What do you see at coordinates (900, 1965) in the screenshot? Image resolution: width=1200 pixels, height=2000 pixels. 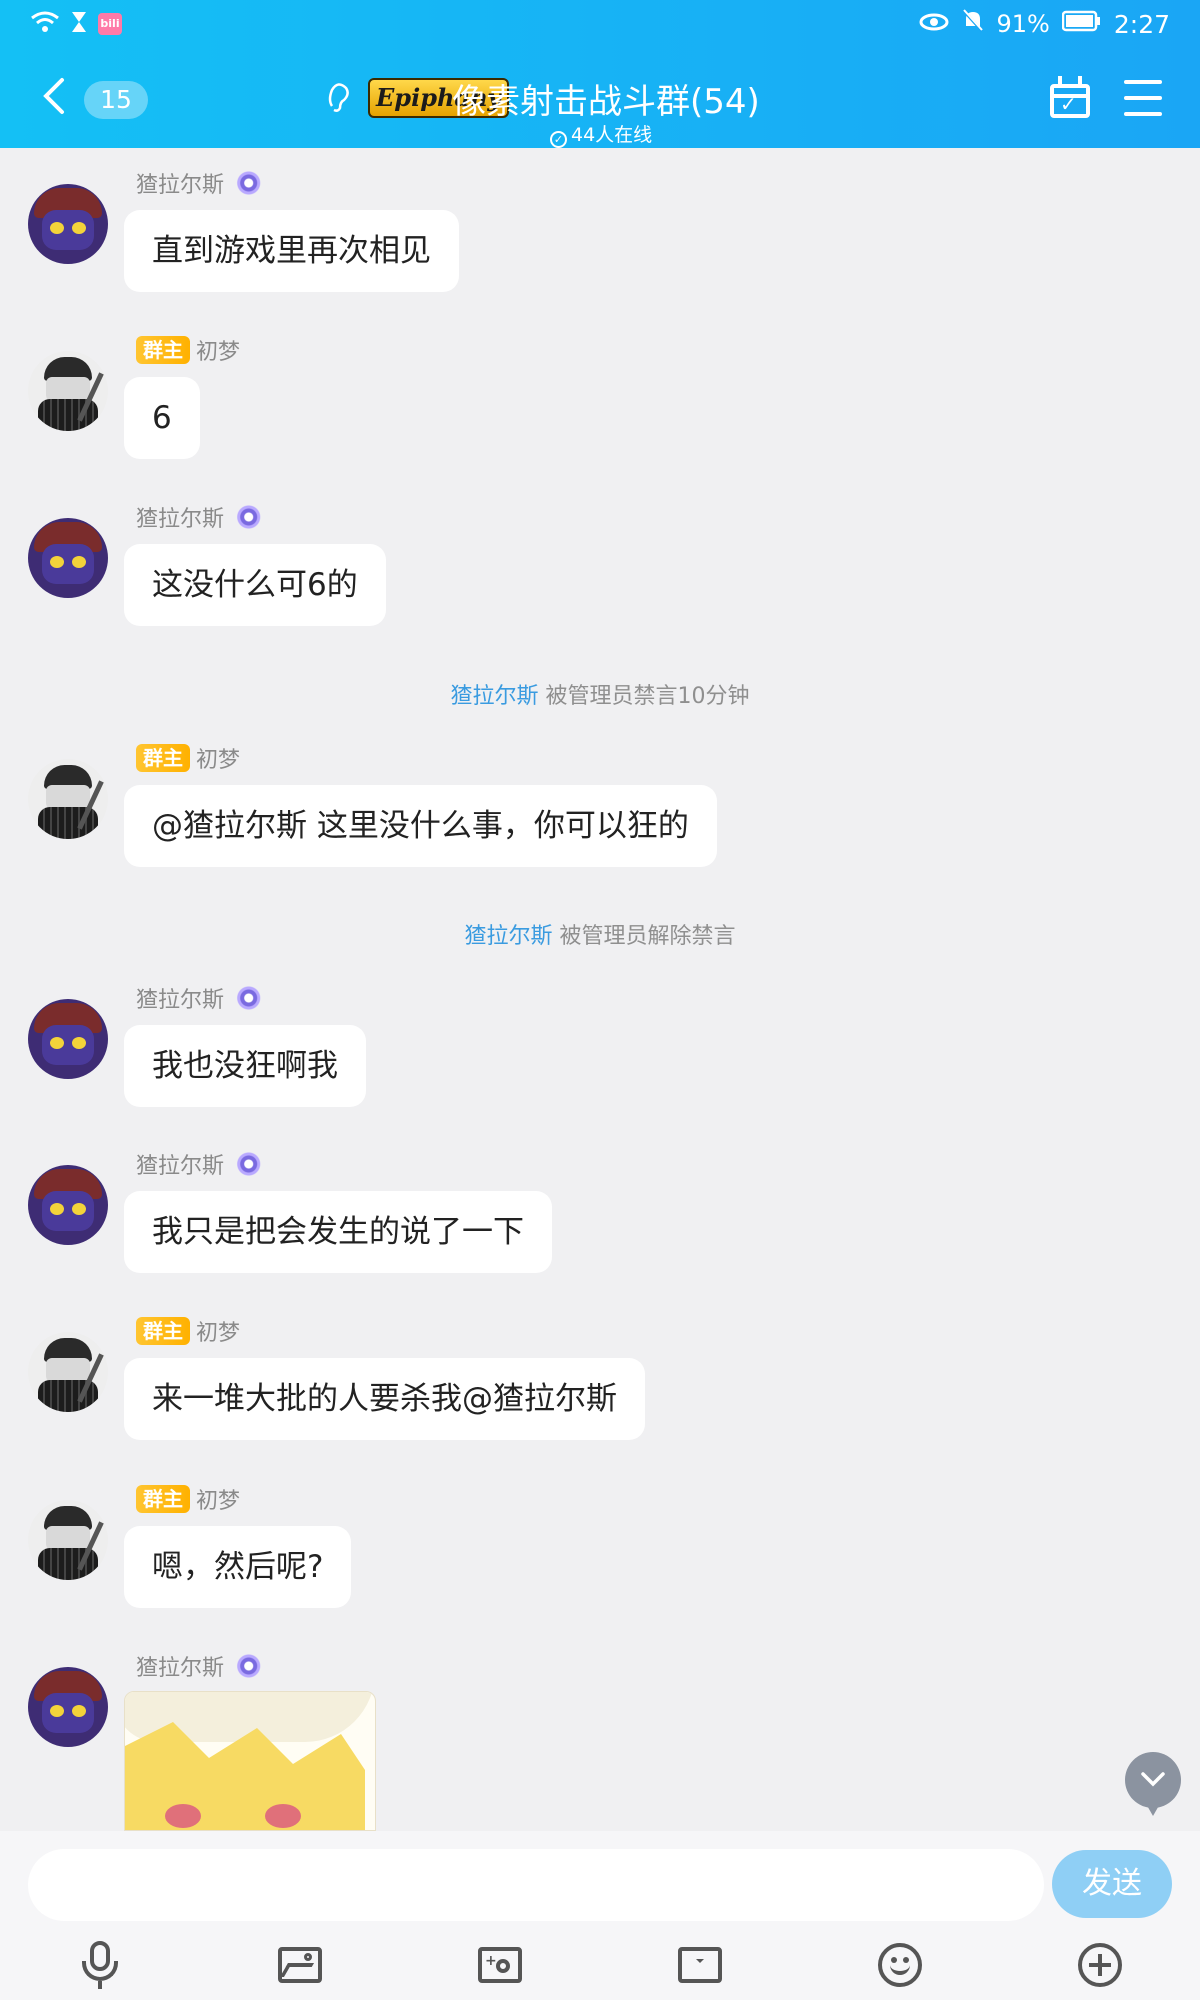 I see `emoji-icon` at bounding box center [900, 1965].